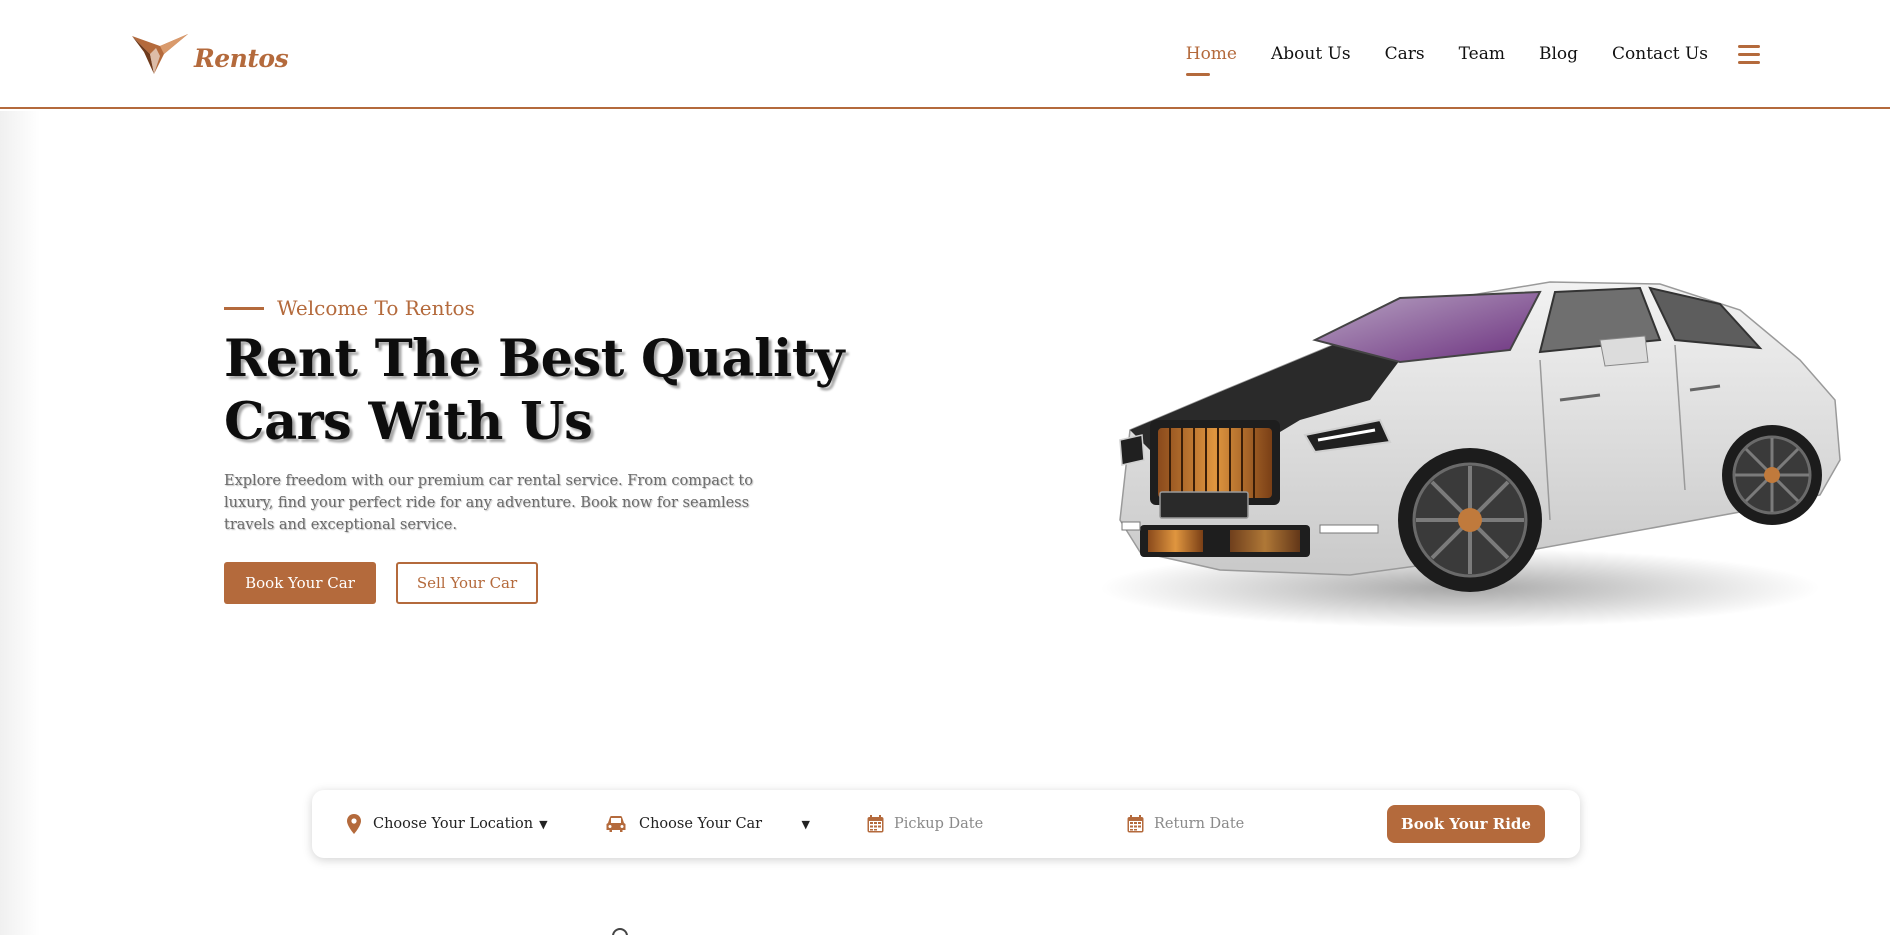 This screenshot has height=935, width=1890. What do you see at coordinates (534, 359) in the screenshot?
I see `hero-title-line-1: Rent The Best Quality` at bounding box center [534, 359].